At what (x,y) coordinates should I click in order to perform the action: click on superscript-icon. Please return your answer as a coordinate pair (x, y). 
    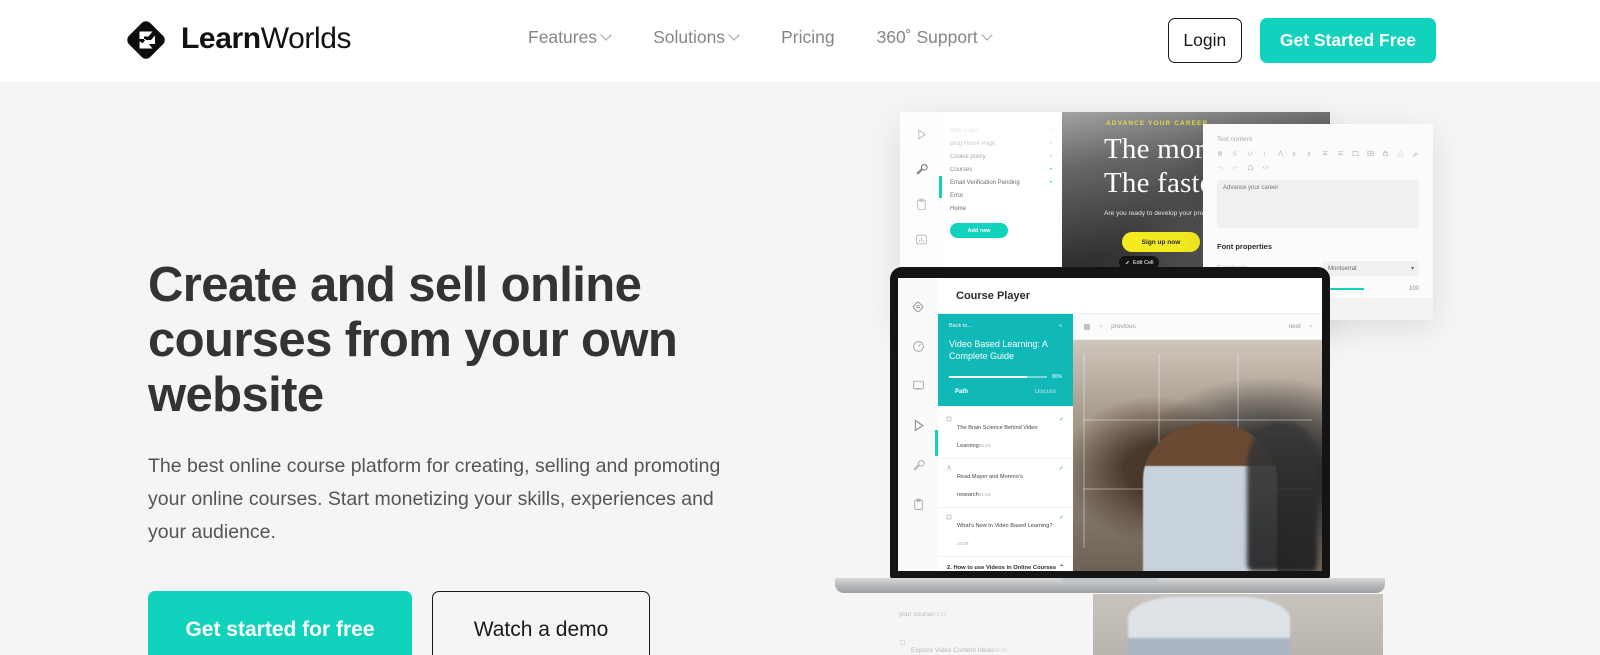
    Looking at the image, I should click on (1295, 153).